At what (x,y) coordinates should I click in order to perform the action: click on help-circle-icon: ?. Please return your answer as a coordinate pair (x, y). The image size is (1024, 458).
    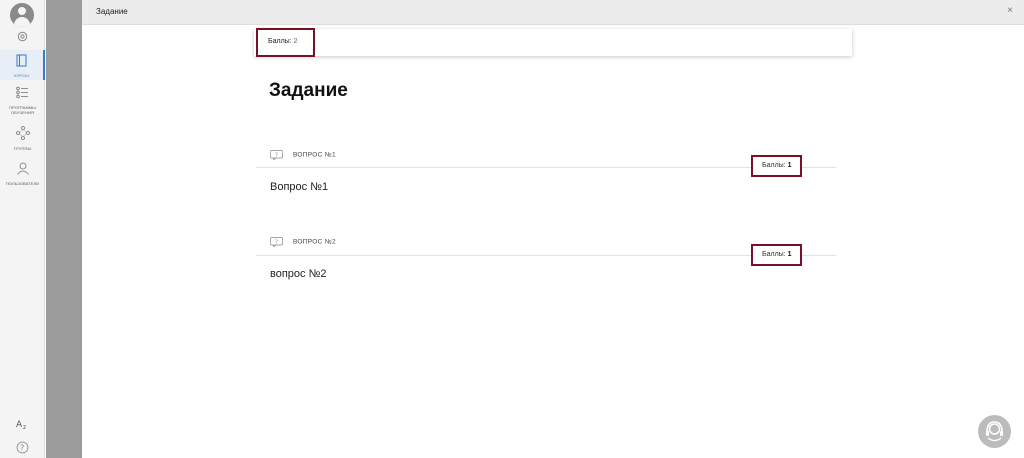
    Looking at the image, I should click on (22, 447).